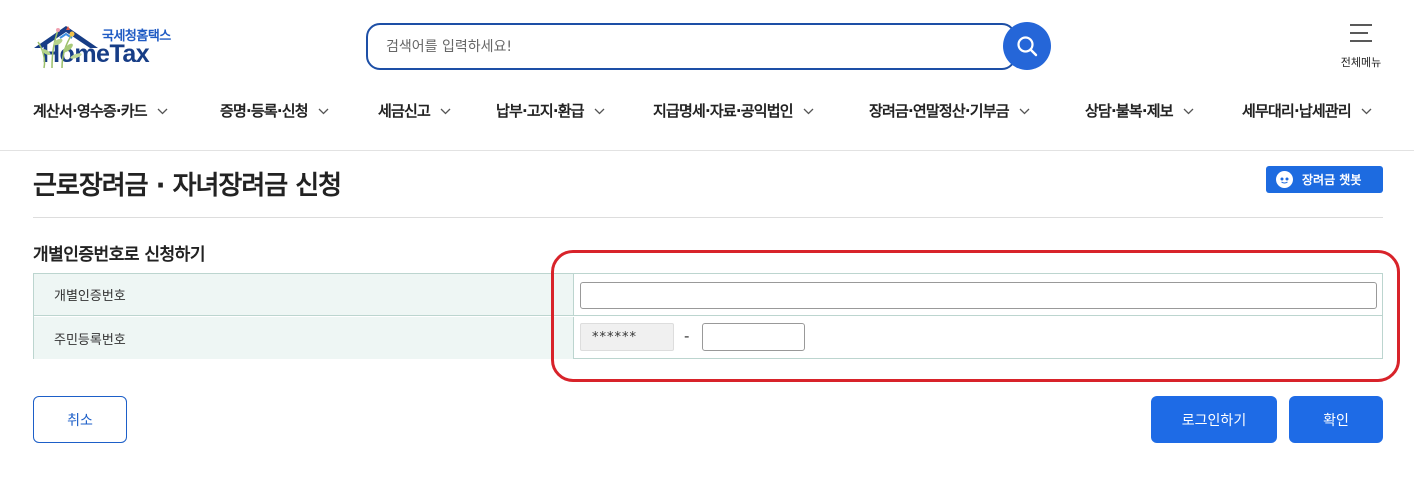 This screenshot has width=1414, height=485. Describe the element at coordinates (80, 419) in the screenshot. I see `cancel-button: 취소` at that location.